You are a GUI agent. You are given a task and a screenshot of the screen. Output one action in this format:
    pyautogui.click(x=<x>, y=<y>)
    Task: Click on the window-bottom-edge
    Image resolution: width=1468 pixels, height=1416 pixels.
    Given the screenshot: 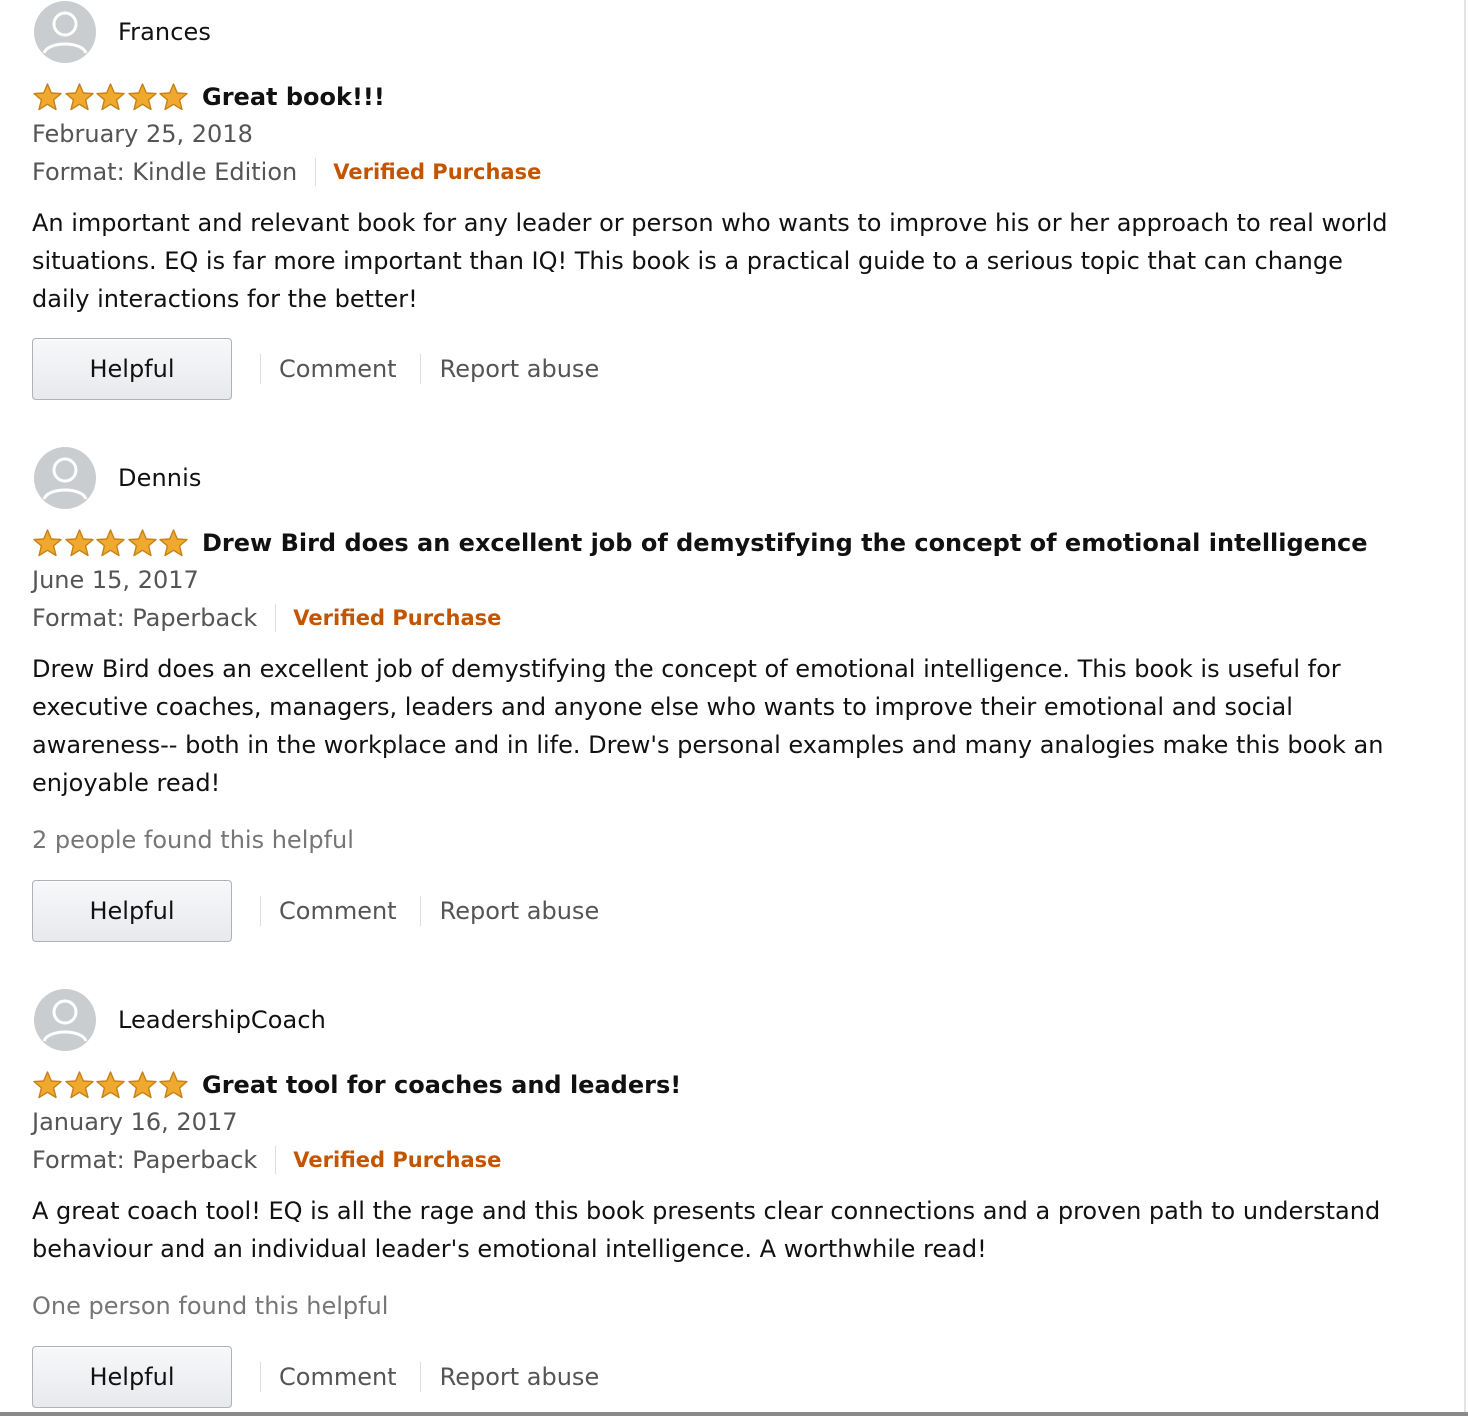 What is the action you would take?
    pyautogui.click(x=734, y=1414)
    